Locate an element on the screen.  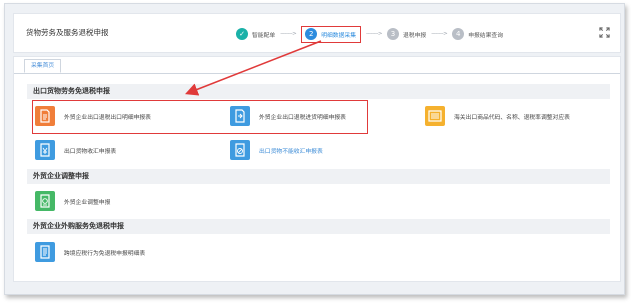
no-forex-receipt-doc-icon is located at coordinates (240, 150).